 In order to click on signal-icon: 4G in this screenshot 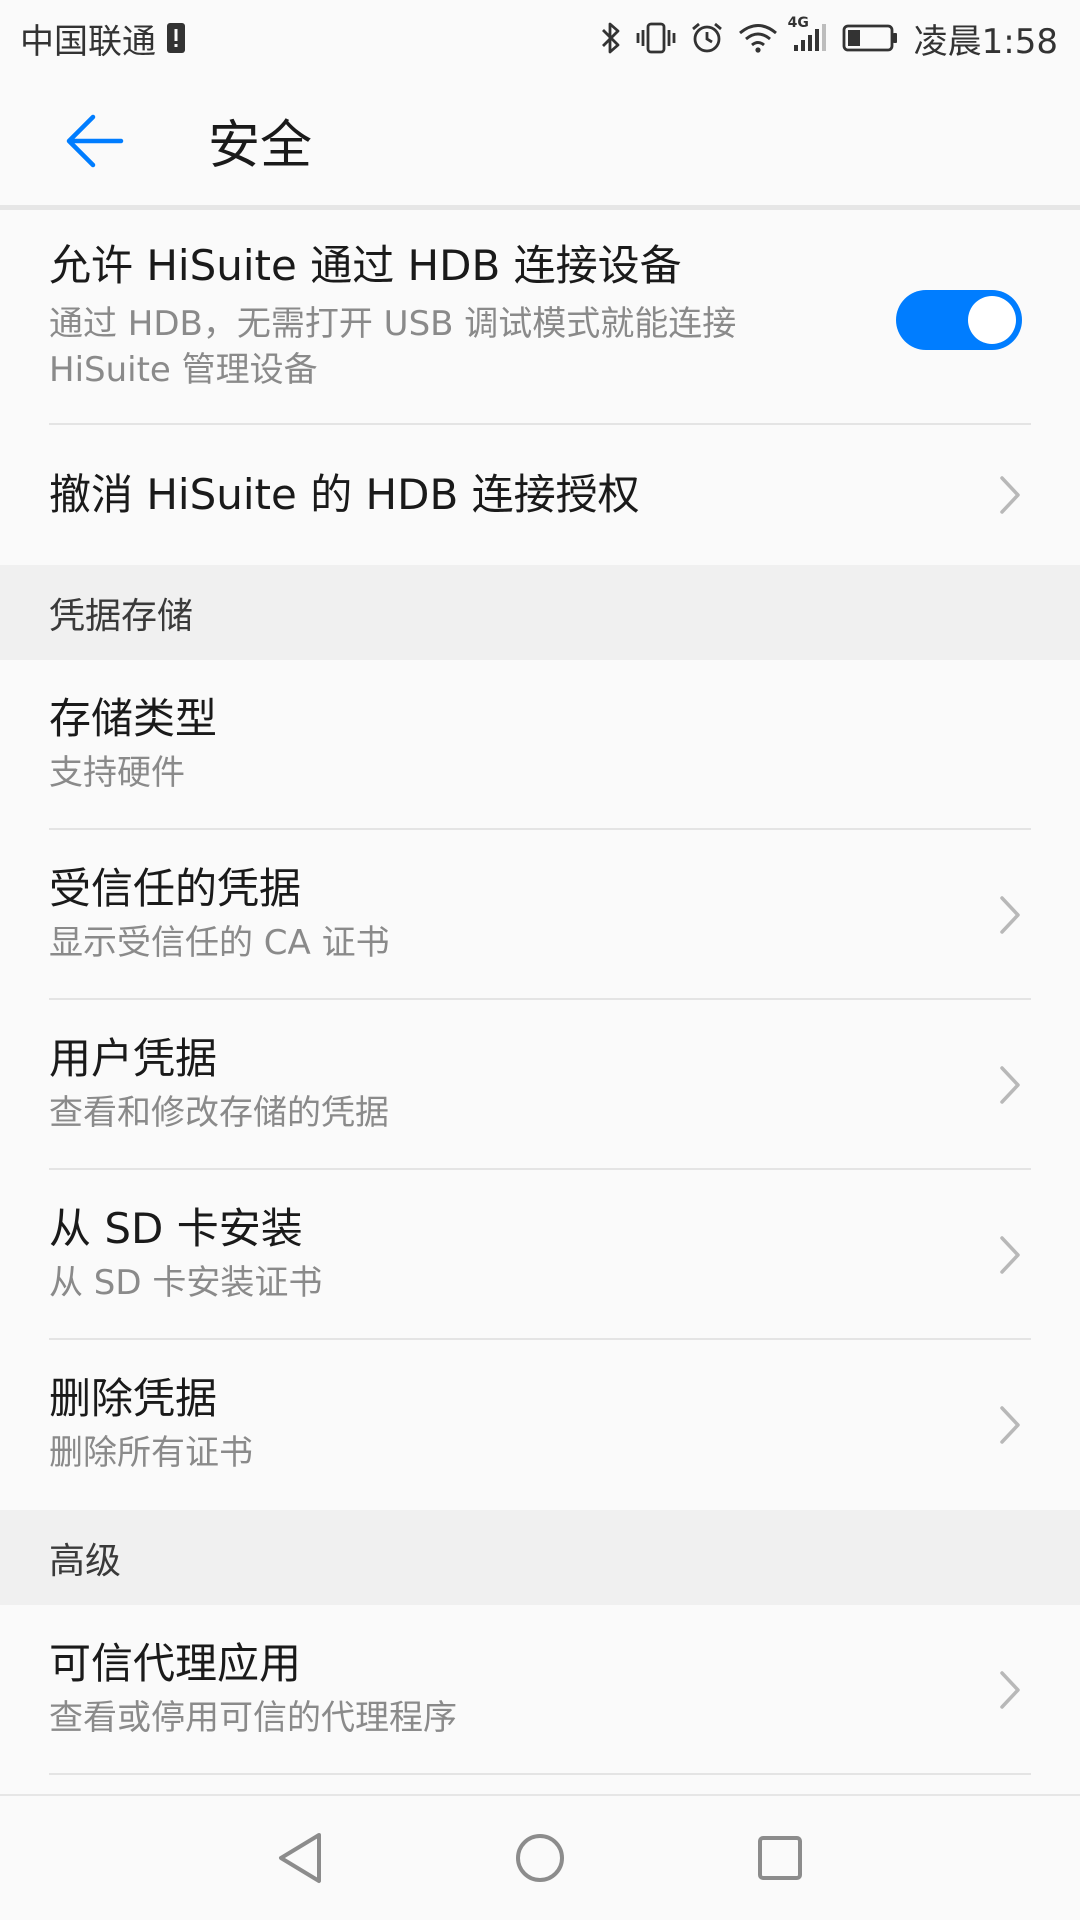, I will do `click(808, 34)`.